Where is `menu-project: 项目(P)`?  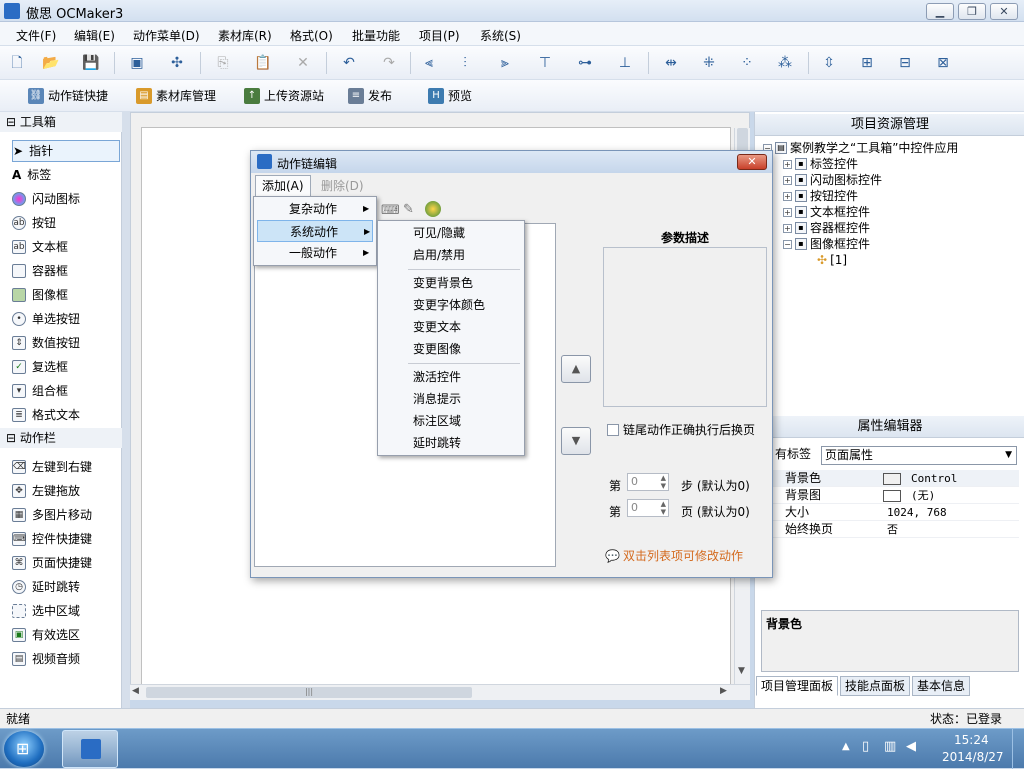
menu-project: 项目(P) is located at coordinates (439, 35).